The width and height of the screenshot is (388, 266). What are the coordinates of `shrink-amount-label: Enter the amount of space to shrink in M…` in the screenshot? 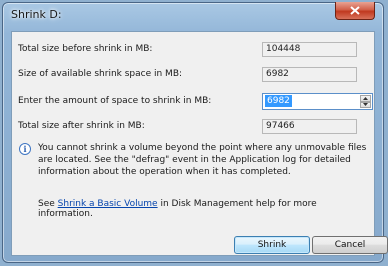 It's located at (115, 101).